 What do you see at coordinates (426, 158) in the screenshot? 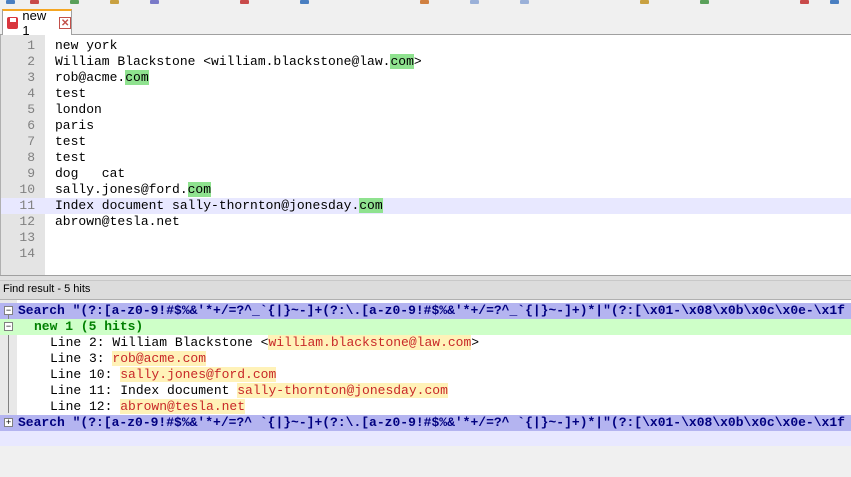
I see `editor-line: 8 test` at bounding box center [426, 158].